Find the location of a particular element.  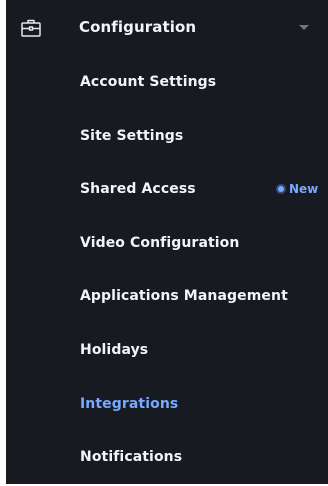

badge-label: New is located at coordinates (304, 189).